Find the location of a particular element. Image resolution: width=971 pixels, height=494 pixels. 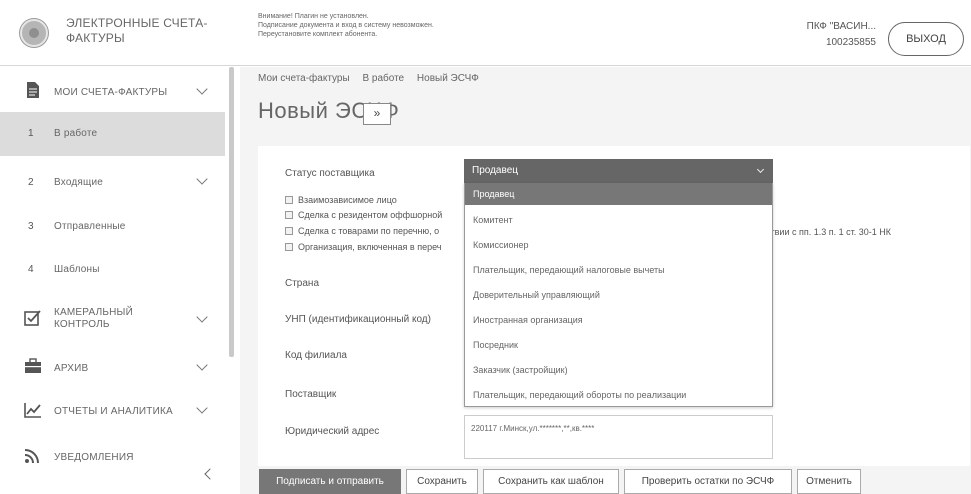

sidebar-item-in-work: 1 В работе is located at coordinates (112, 134).